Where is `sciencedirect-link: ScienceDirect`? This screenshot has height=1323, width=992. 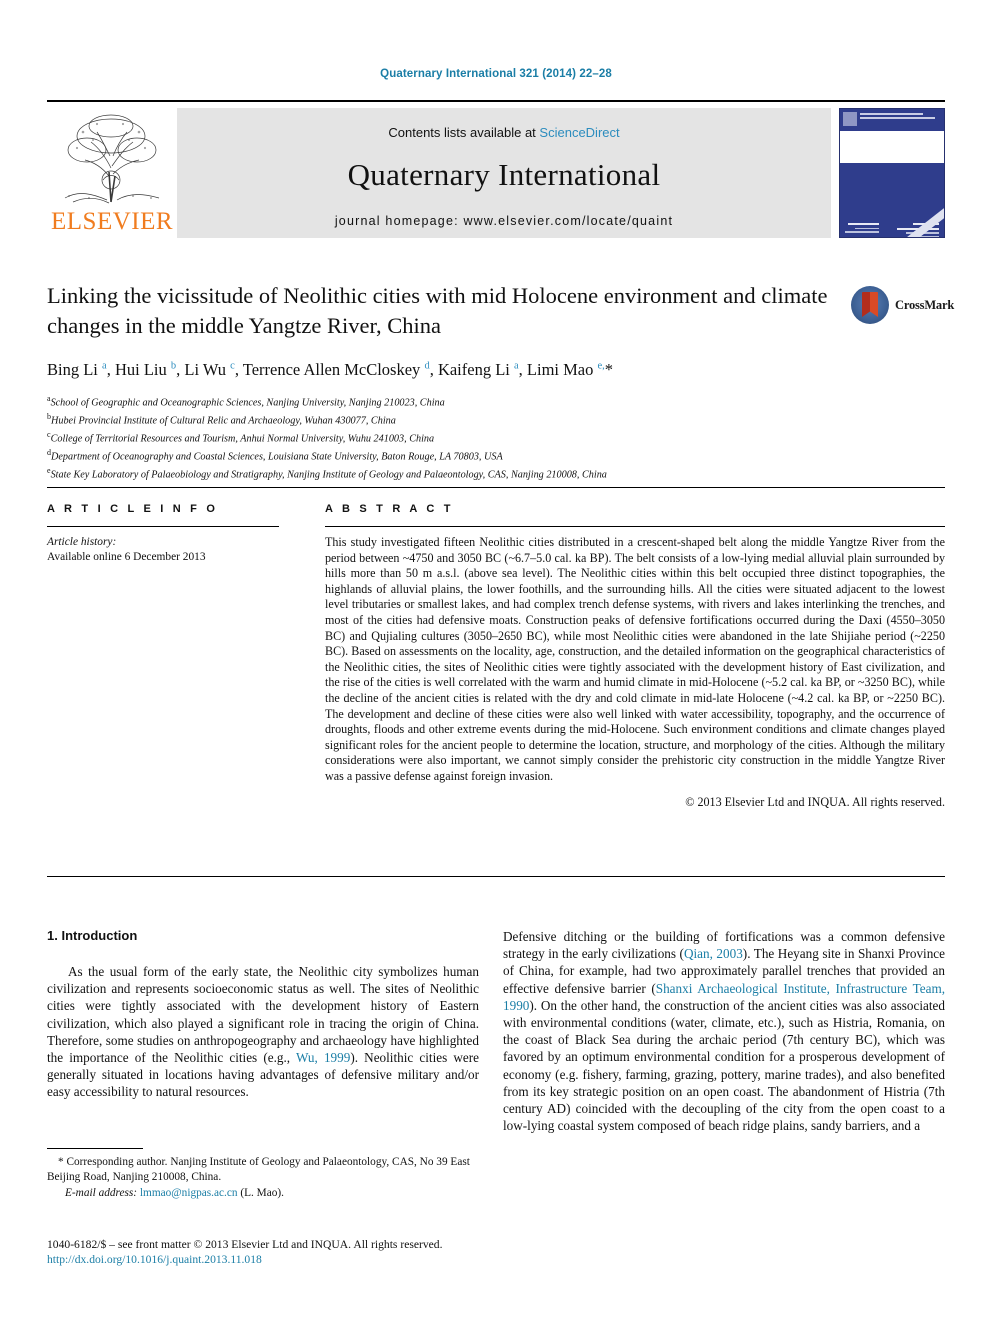
sciencedirect-link: ScienceDirect is located at coordinates (579, 132).